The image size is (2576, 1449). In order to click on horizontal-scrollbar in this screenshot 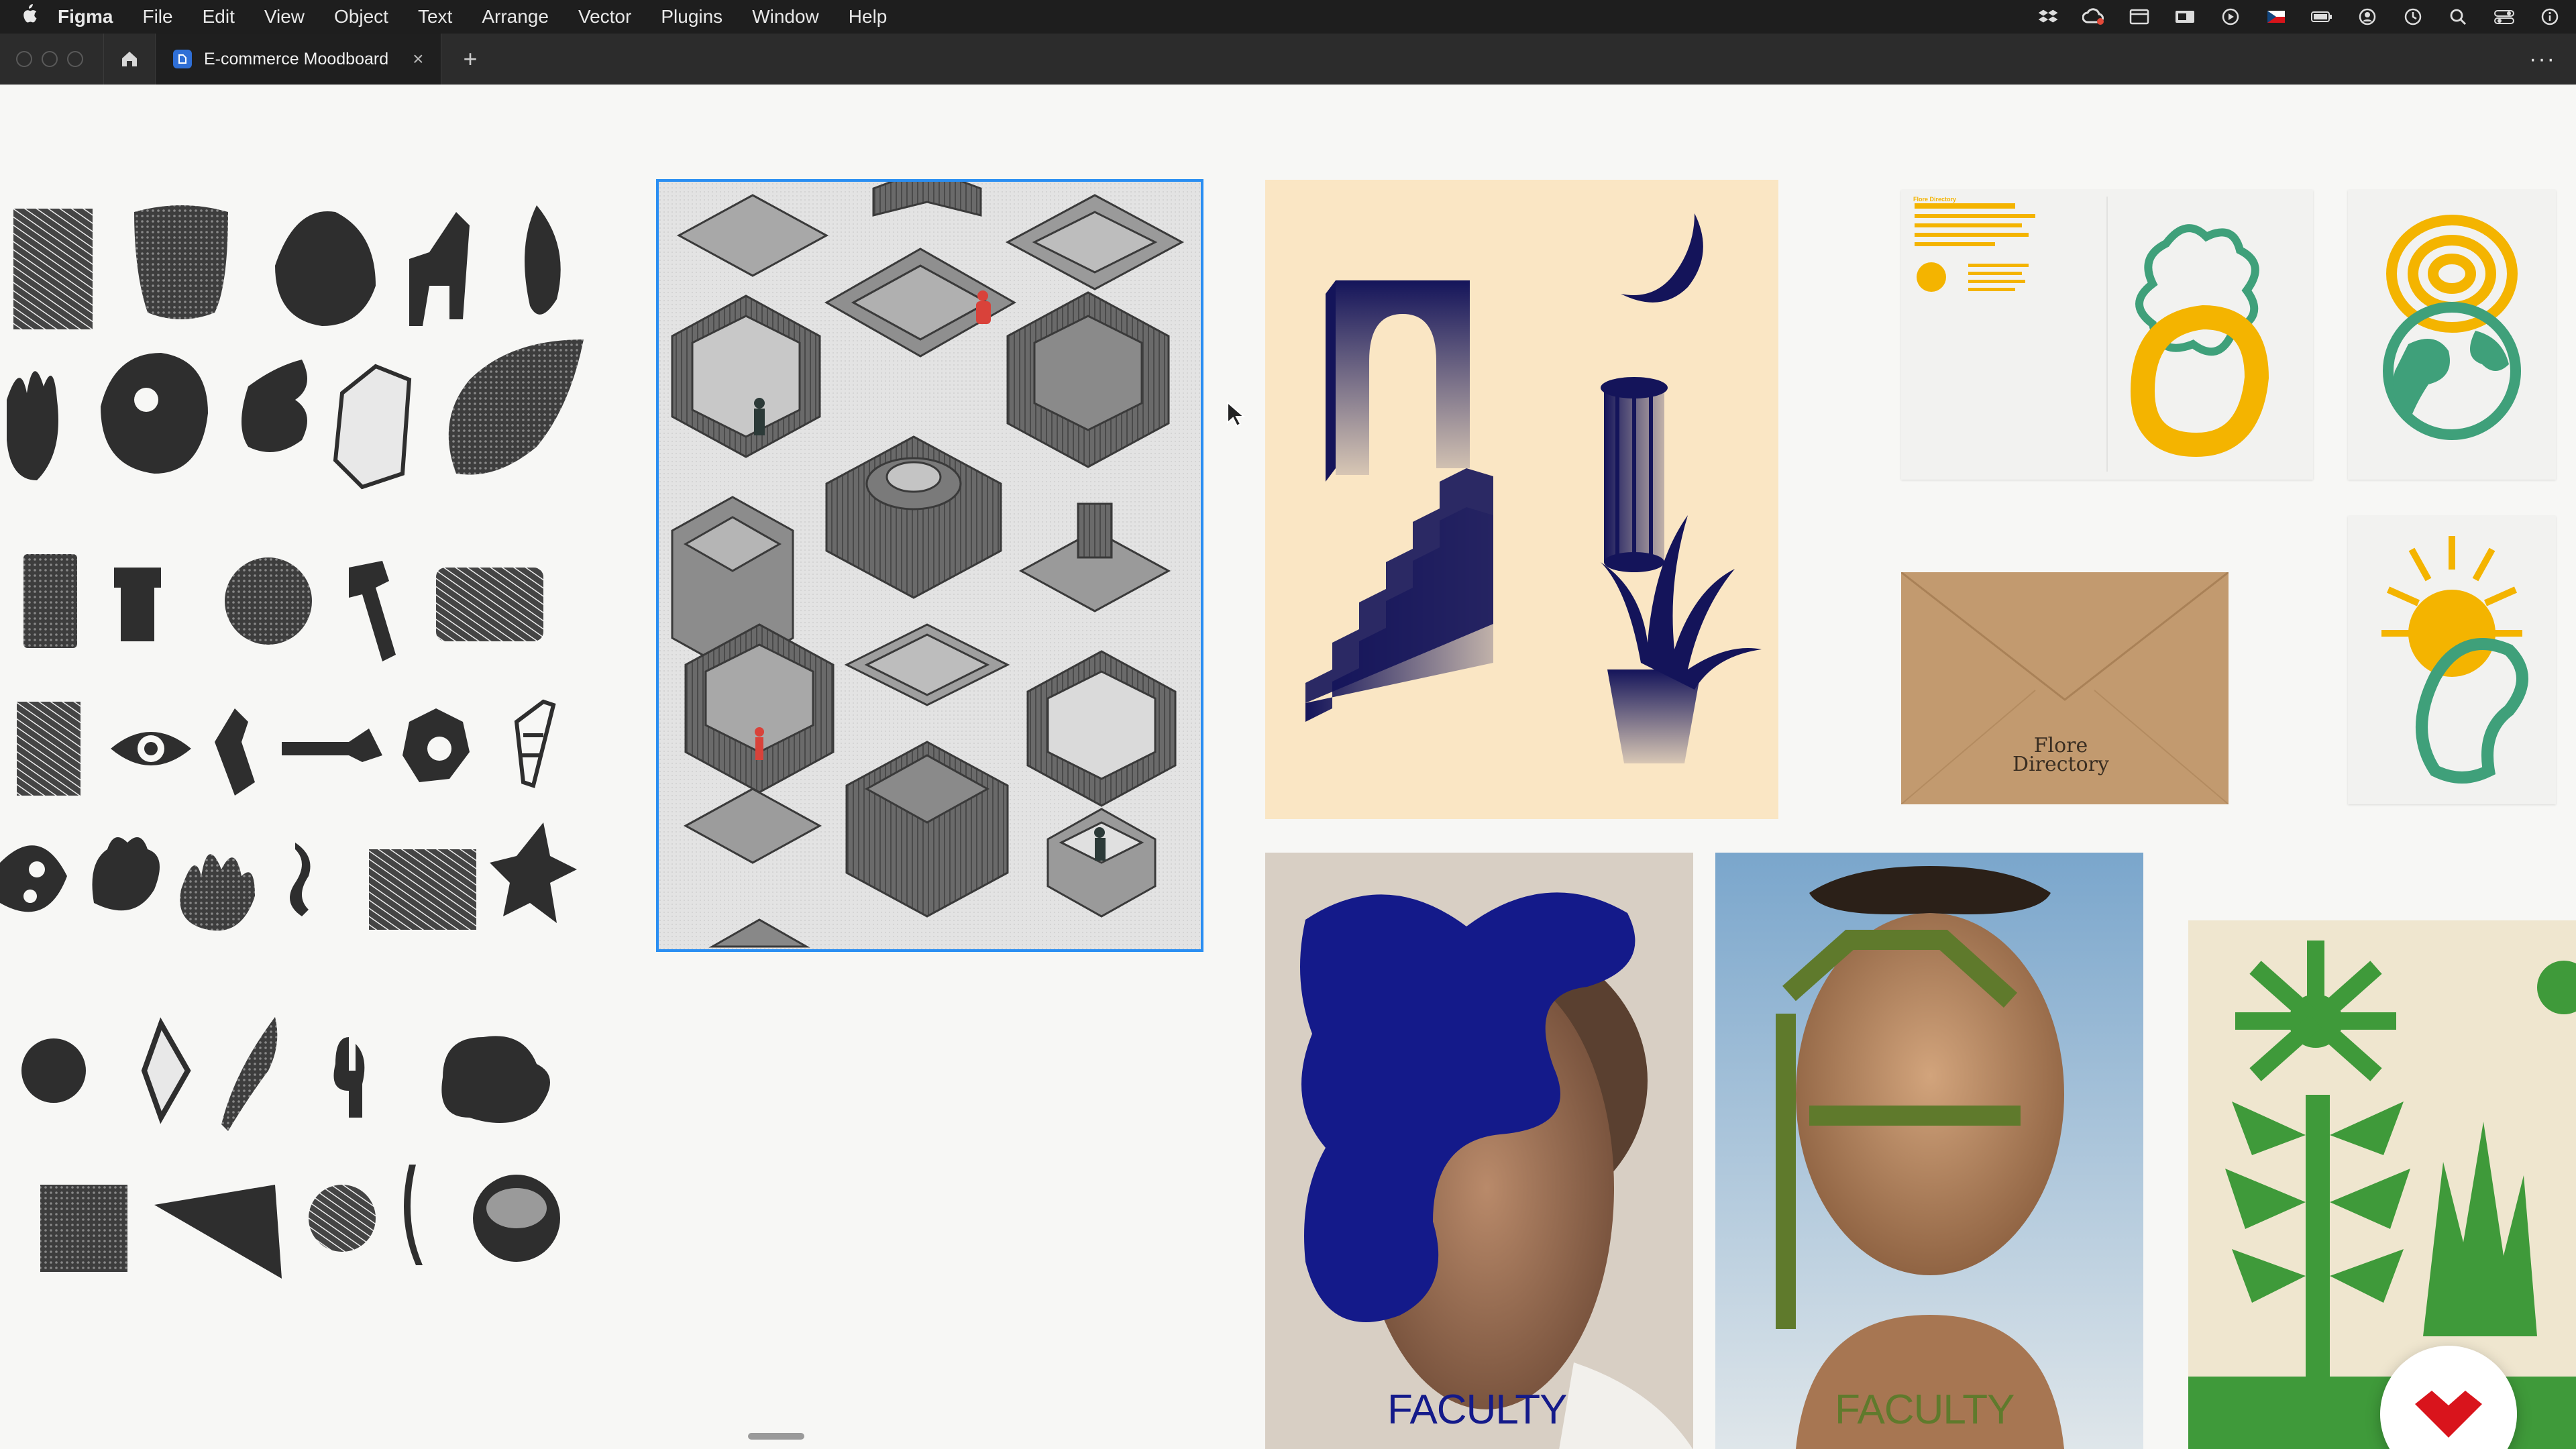, I will do `click(776, 1436)`.